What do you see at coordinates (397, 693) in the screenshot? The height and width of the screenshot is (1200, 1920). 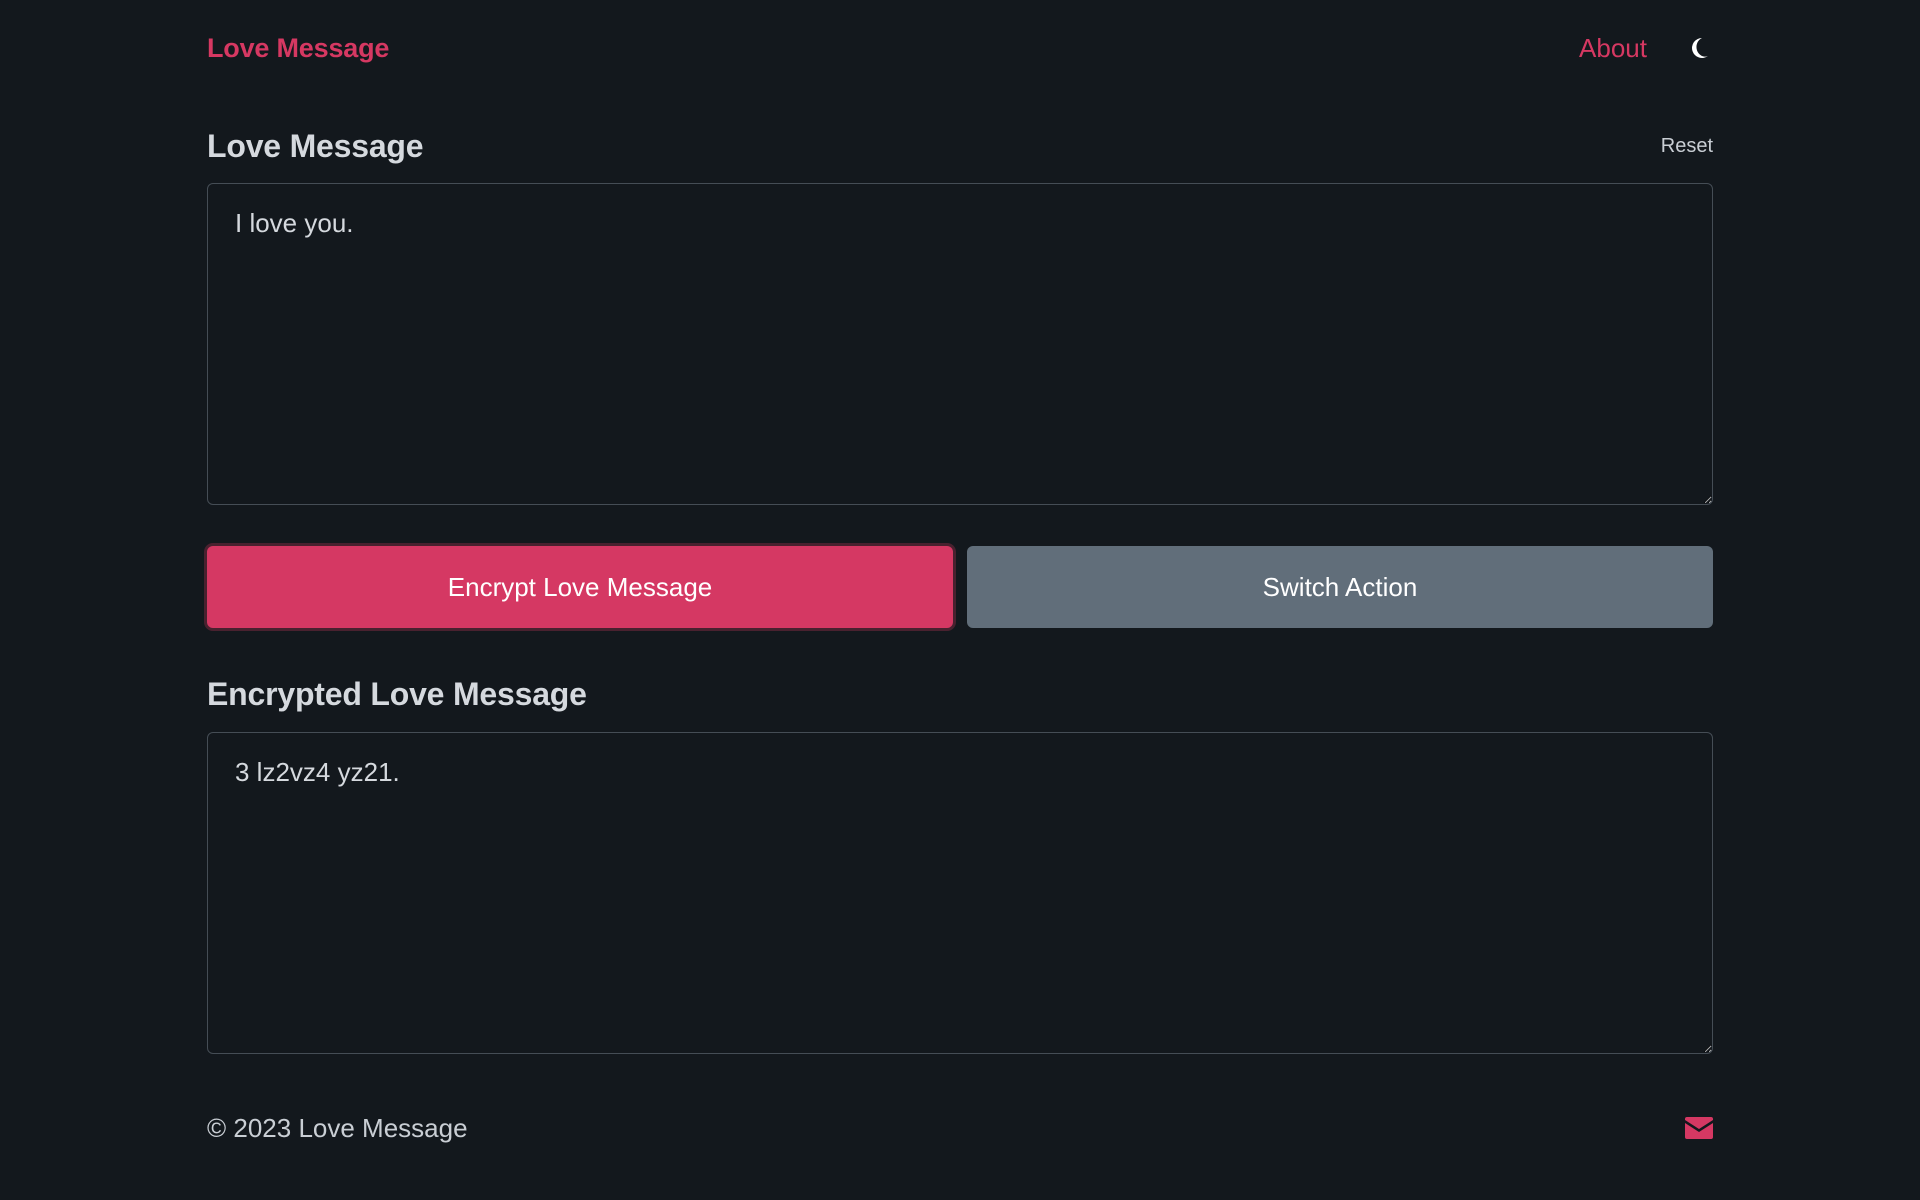 I see `output-section-title: Encrypted Love Message` at bounding box center [397, 693].